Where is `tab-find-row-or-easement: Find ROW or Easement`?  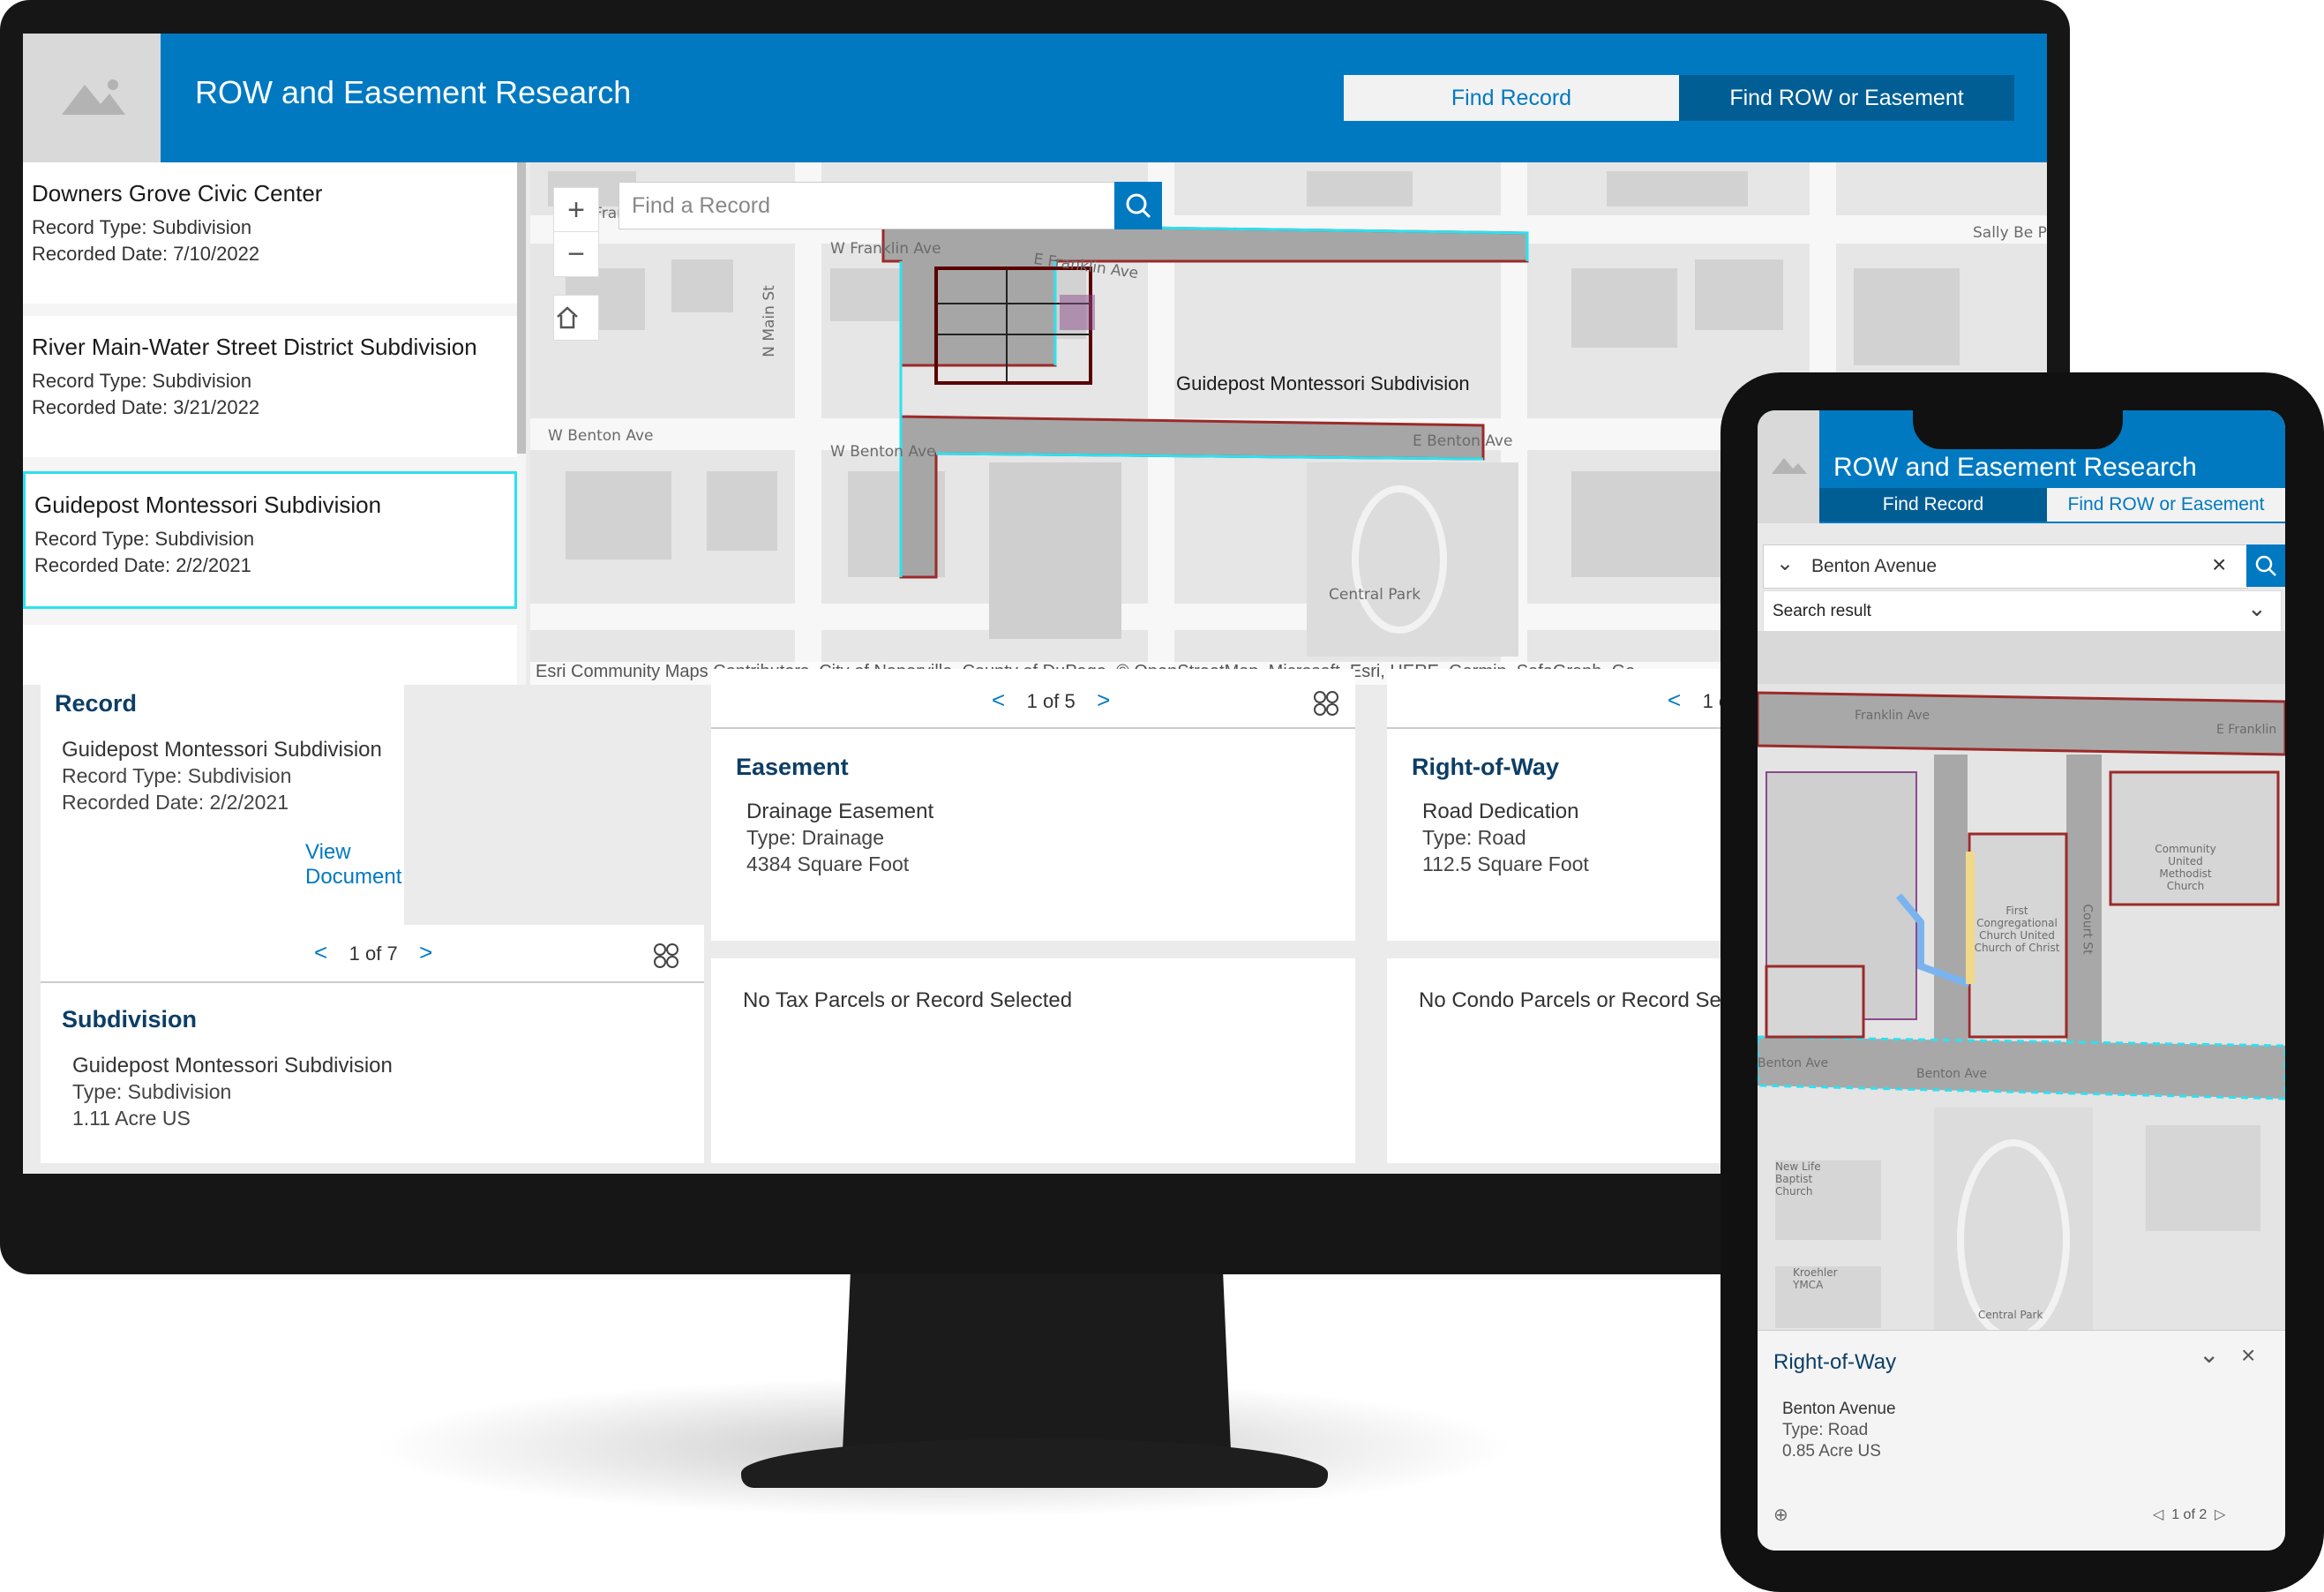 tab-find-row-or-easement: Find ROW or Easement is located at coordinates (1846, 98).